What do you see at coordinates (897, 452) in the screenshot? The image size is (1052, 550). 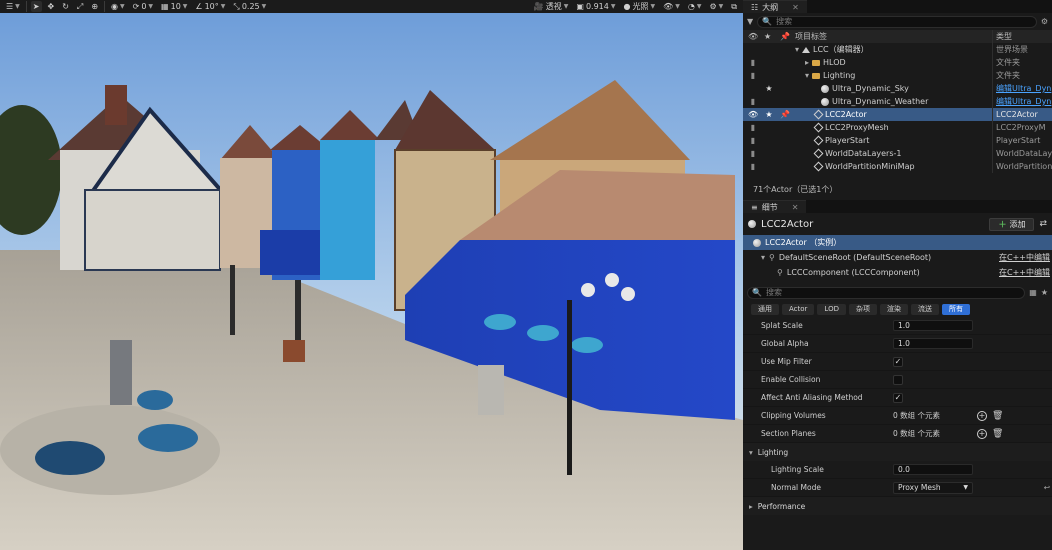 I see `category-lighting: ▾ Lighting` at bounding box center [897, 452].